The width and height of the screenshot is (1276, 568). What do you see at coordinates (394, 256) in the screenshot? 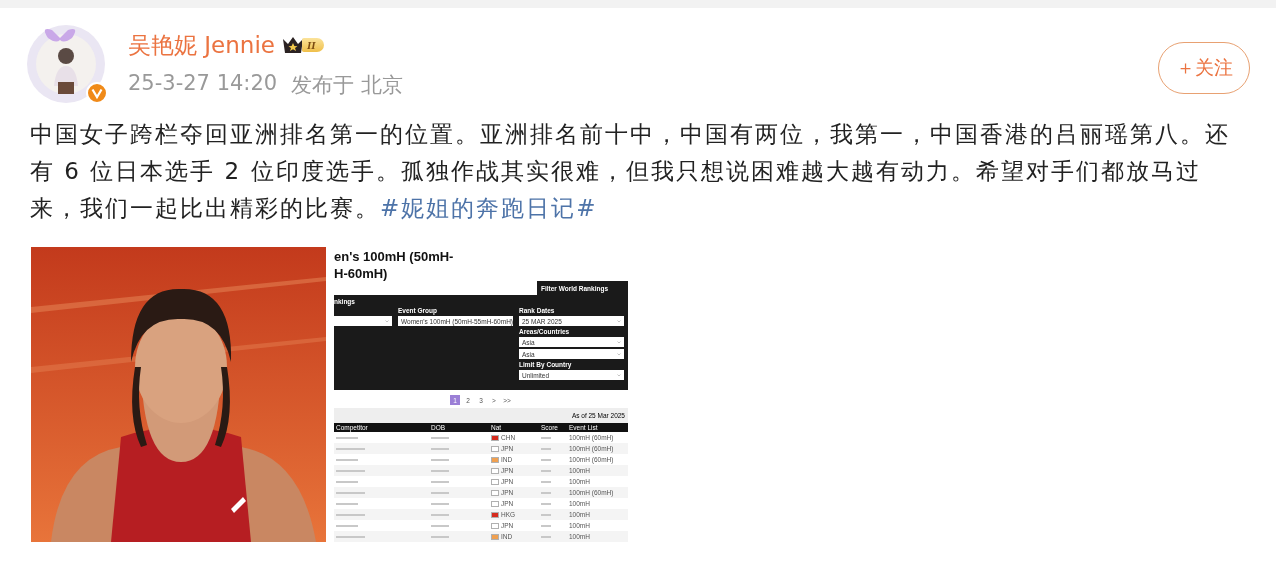
I see `rankings-title: en's 100mH (50mH-` at bounding box center [394, 256].